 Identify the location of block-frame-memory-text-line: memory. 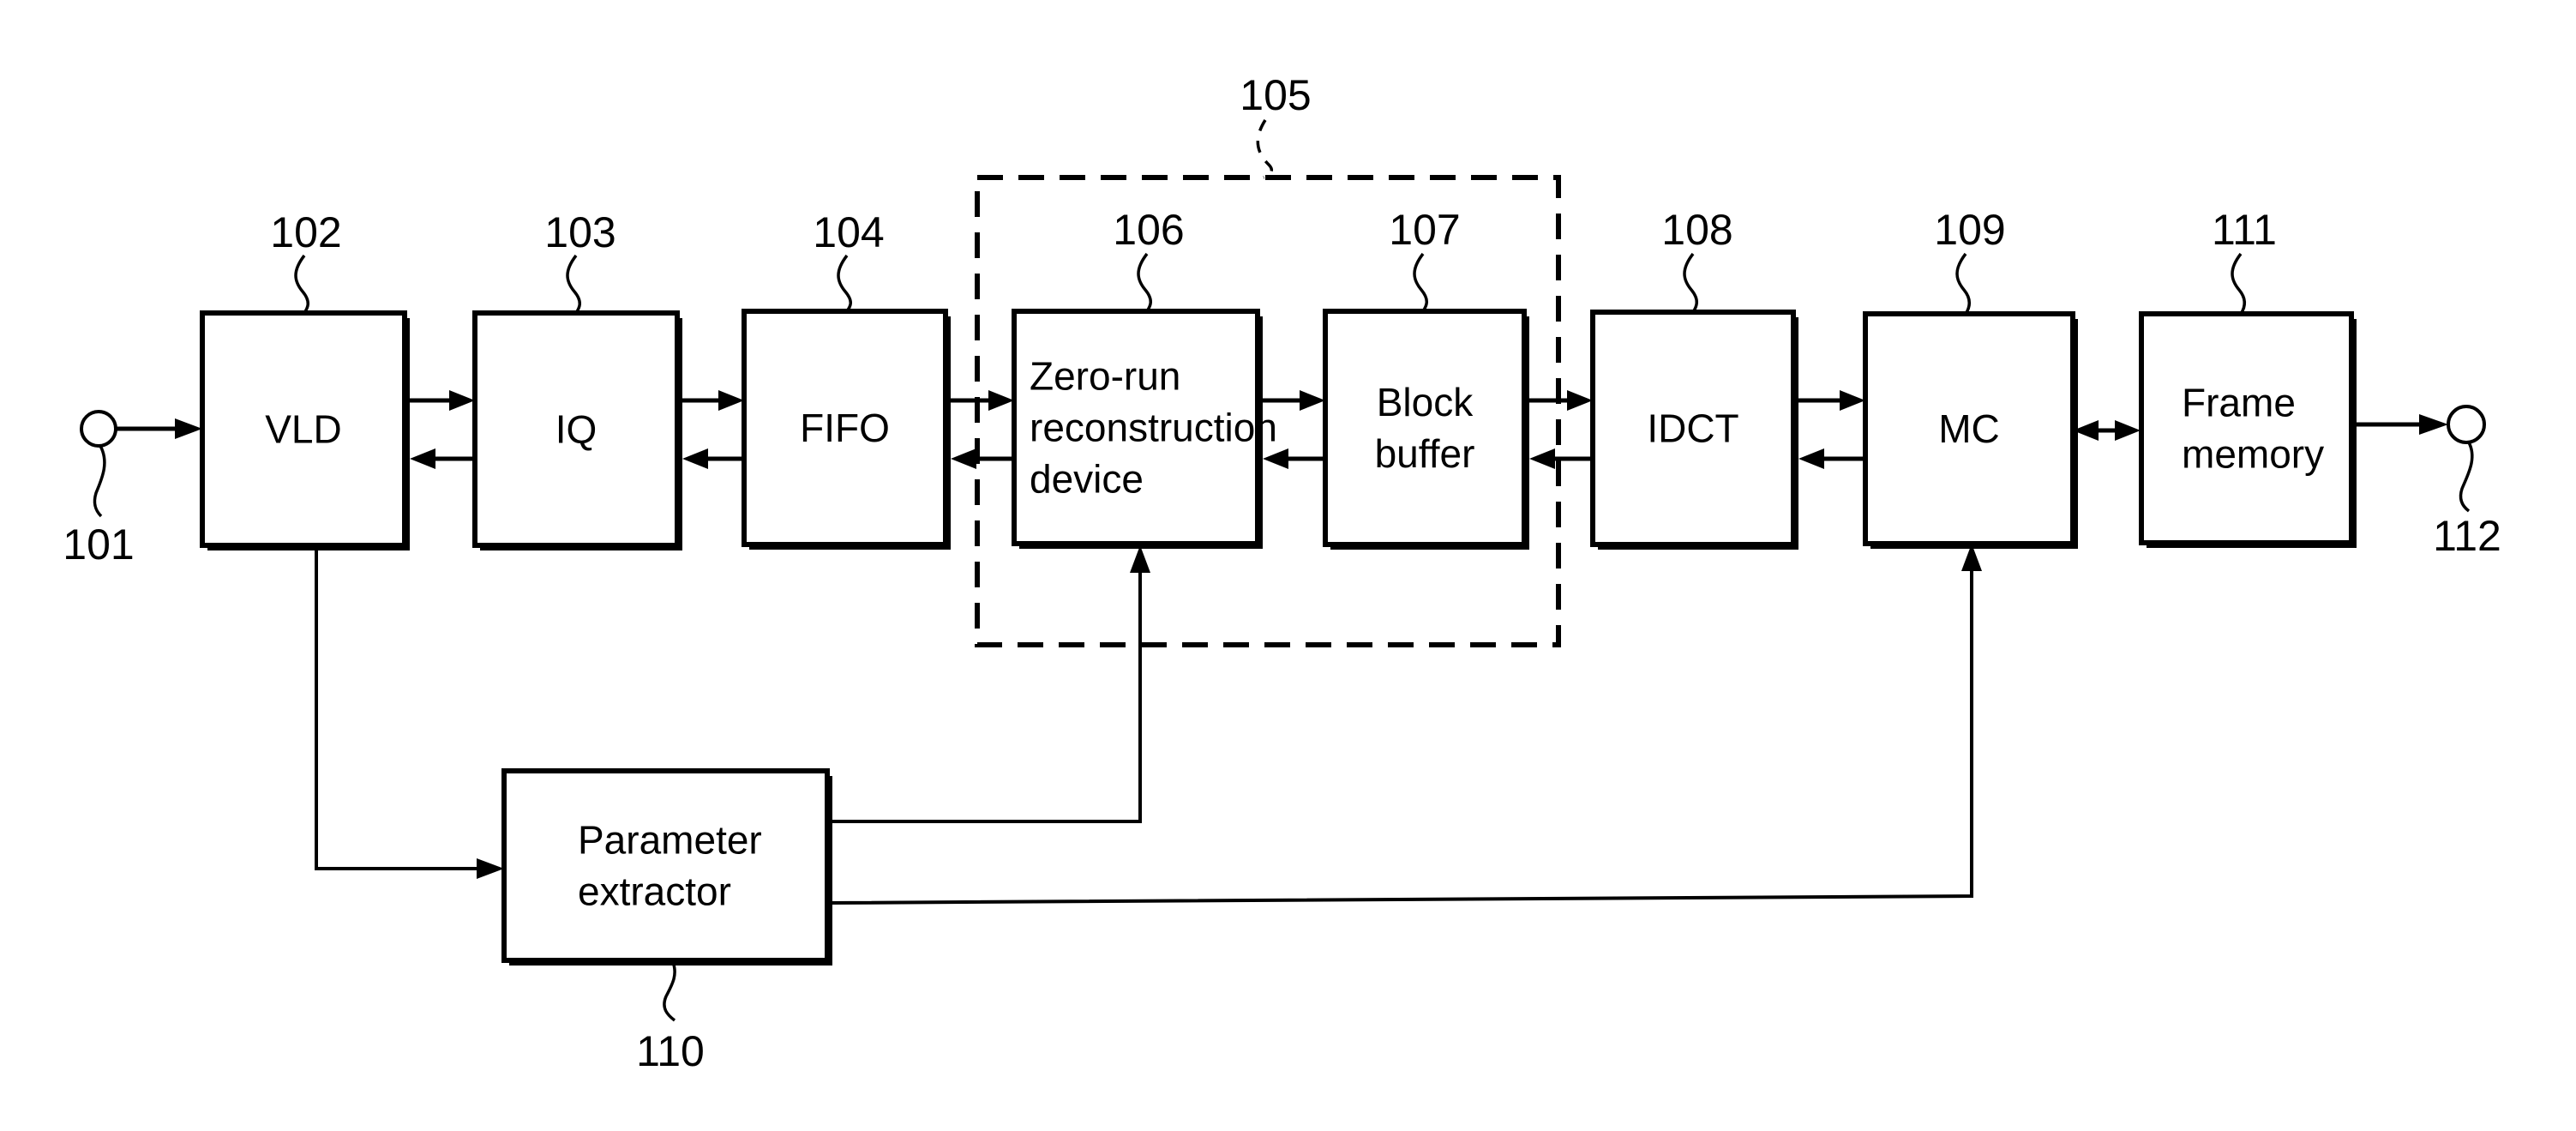
(2253, 454).